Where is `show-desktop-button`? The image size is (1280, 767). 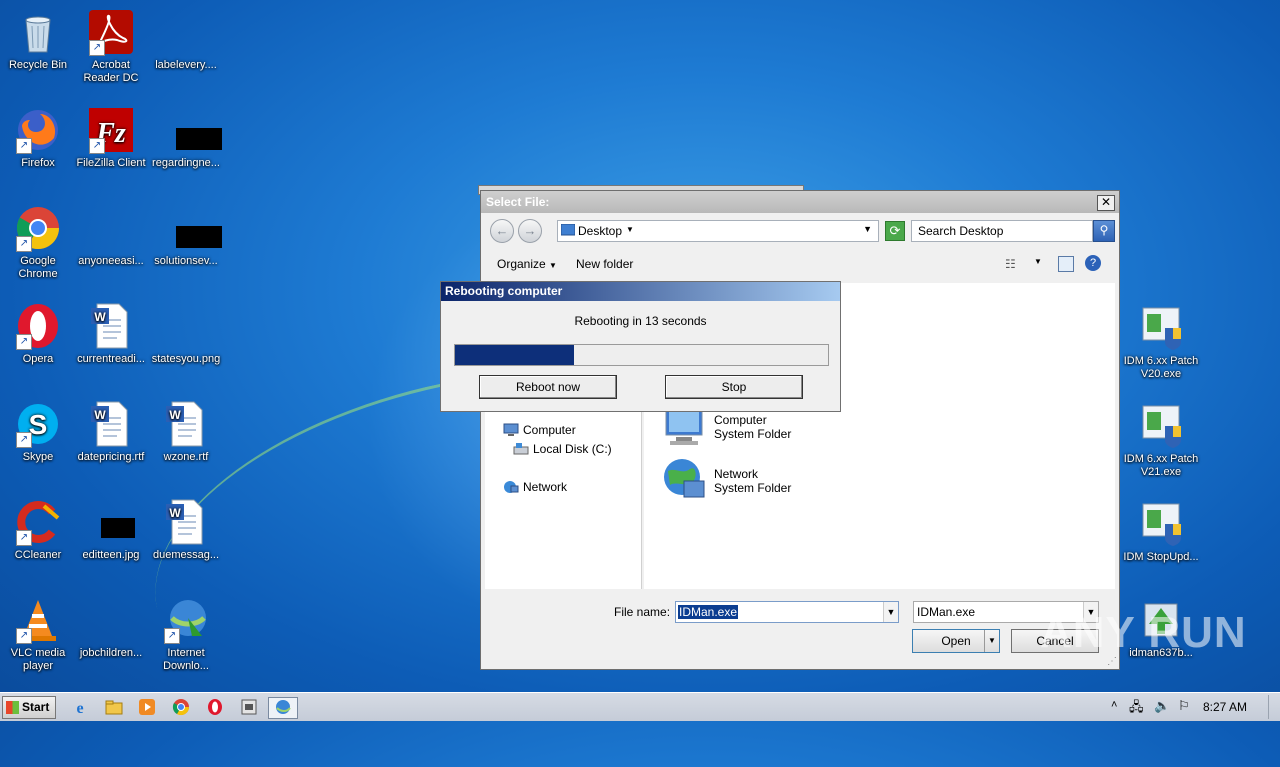 show-desktop-button is located at coordinates (1273, 707).